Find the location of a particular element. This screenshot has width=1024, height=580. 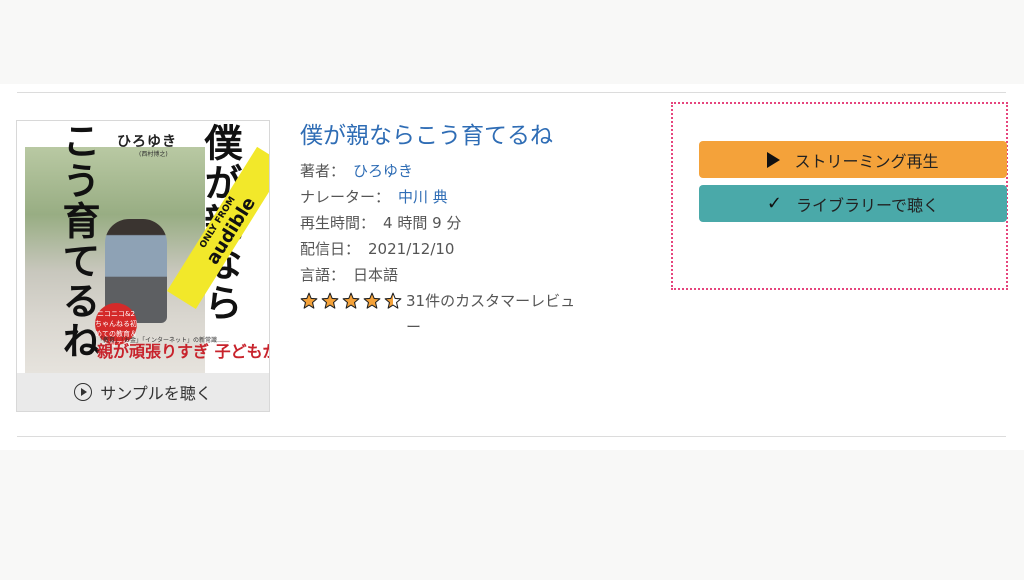

bottom-divider is located at coordinates (511, 436).